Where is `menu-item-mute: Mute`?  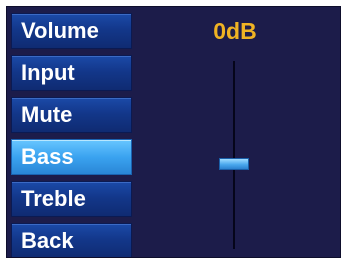
menu-item-mute: Mute is located at coordinates (71, 115).